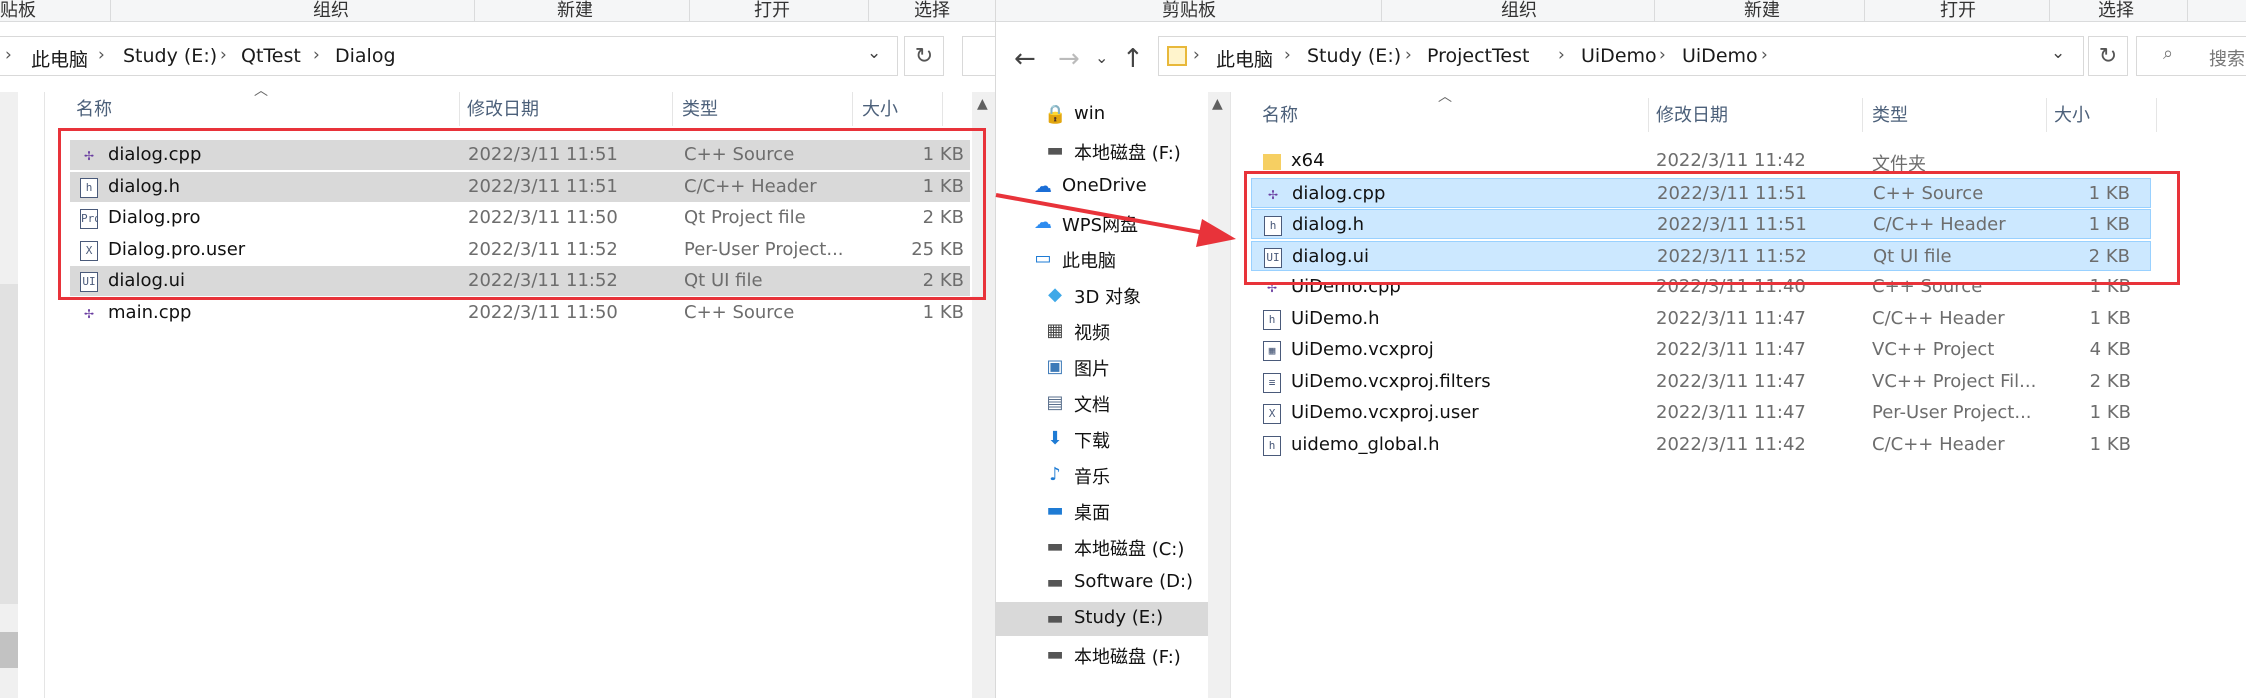 The height and width of the screenshot is (698, 2246). Describe the element at coordinates (1102, 367) in the screenshot. I see `nav-item: ▣ 图片` at that location.